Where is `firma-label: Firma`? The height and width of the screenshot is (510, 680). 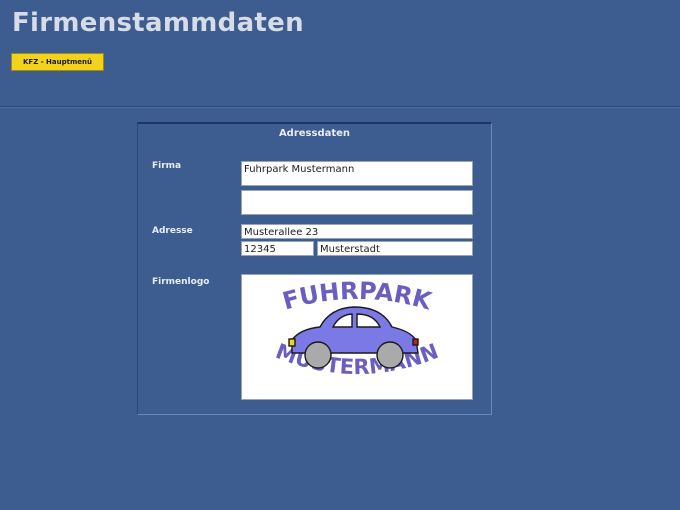
firma-label: Firma is located at coordinates (167, 166).